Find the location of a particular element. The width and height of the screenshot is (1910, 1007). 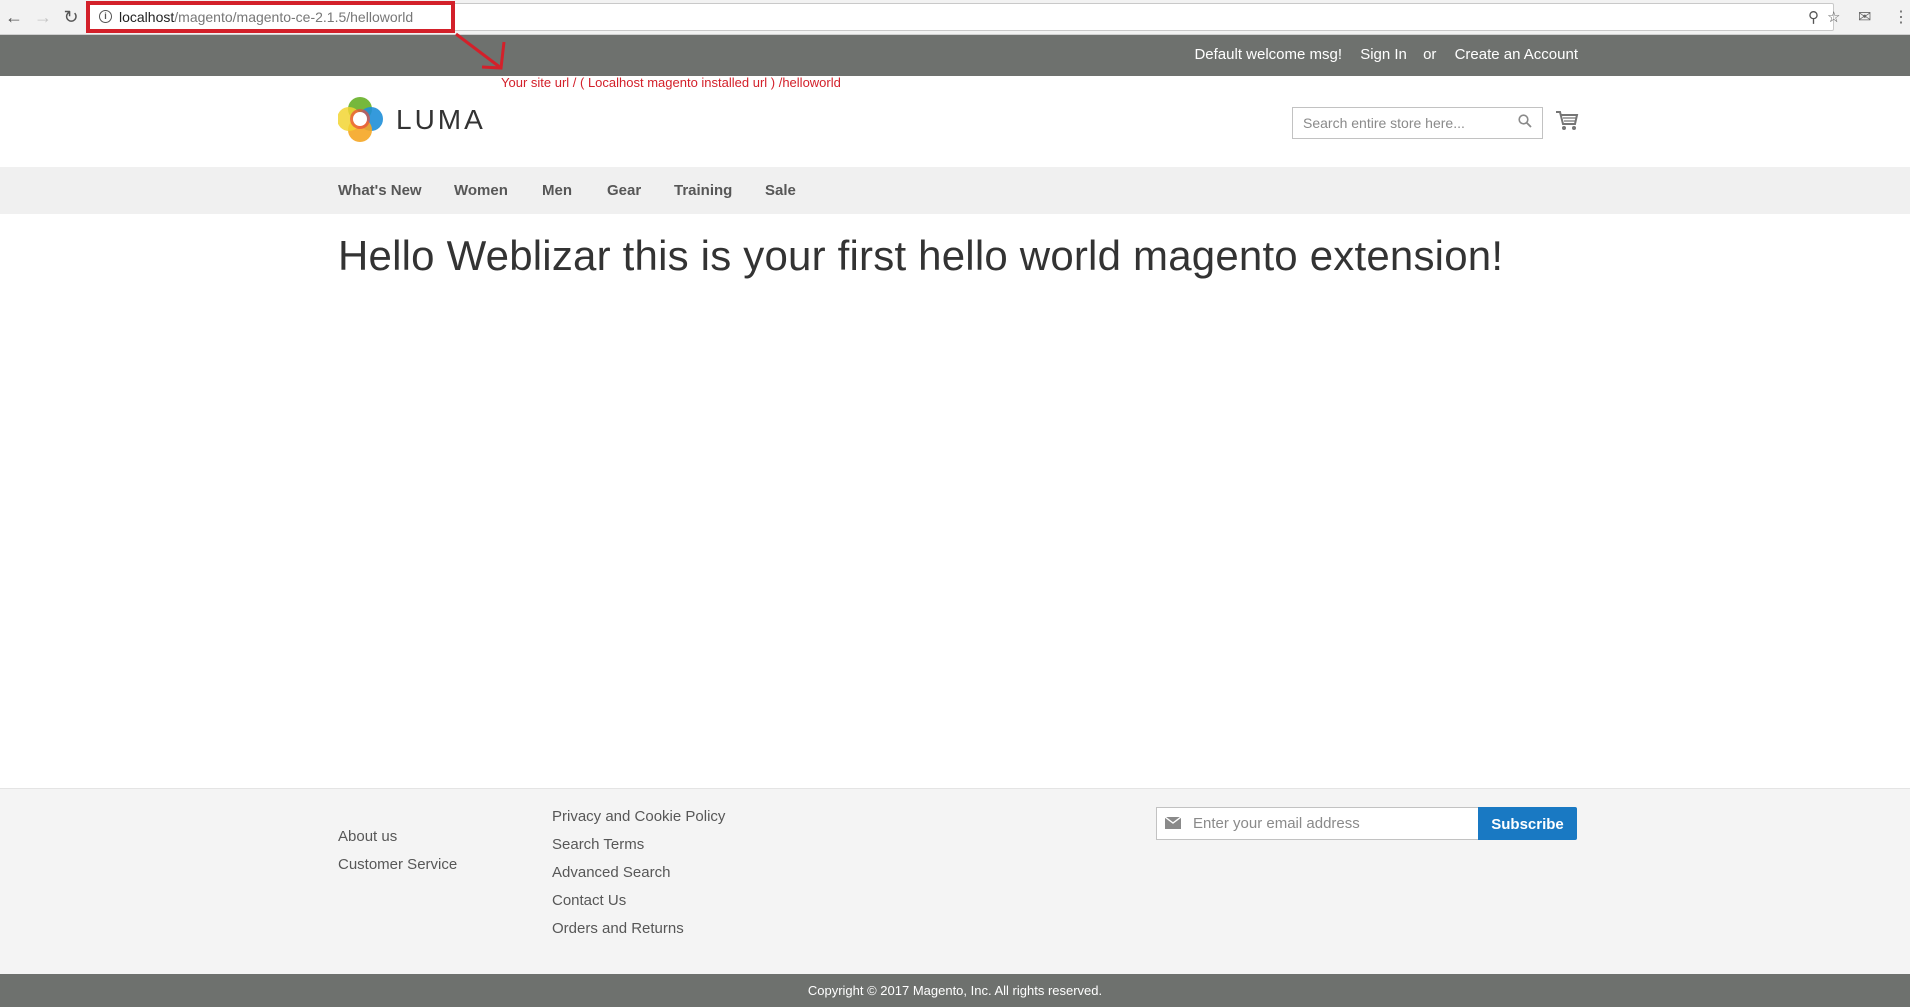

footer-link-customer-service: Customer Service is located at coordinates (397, 864).